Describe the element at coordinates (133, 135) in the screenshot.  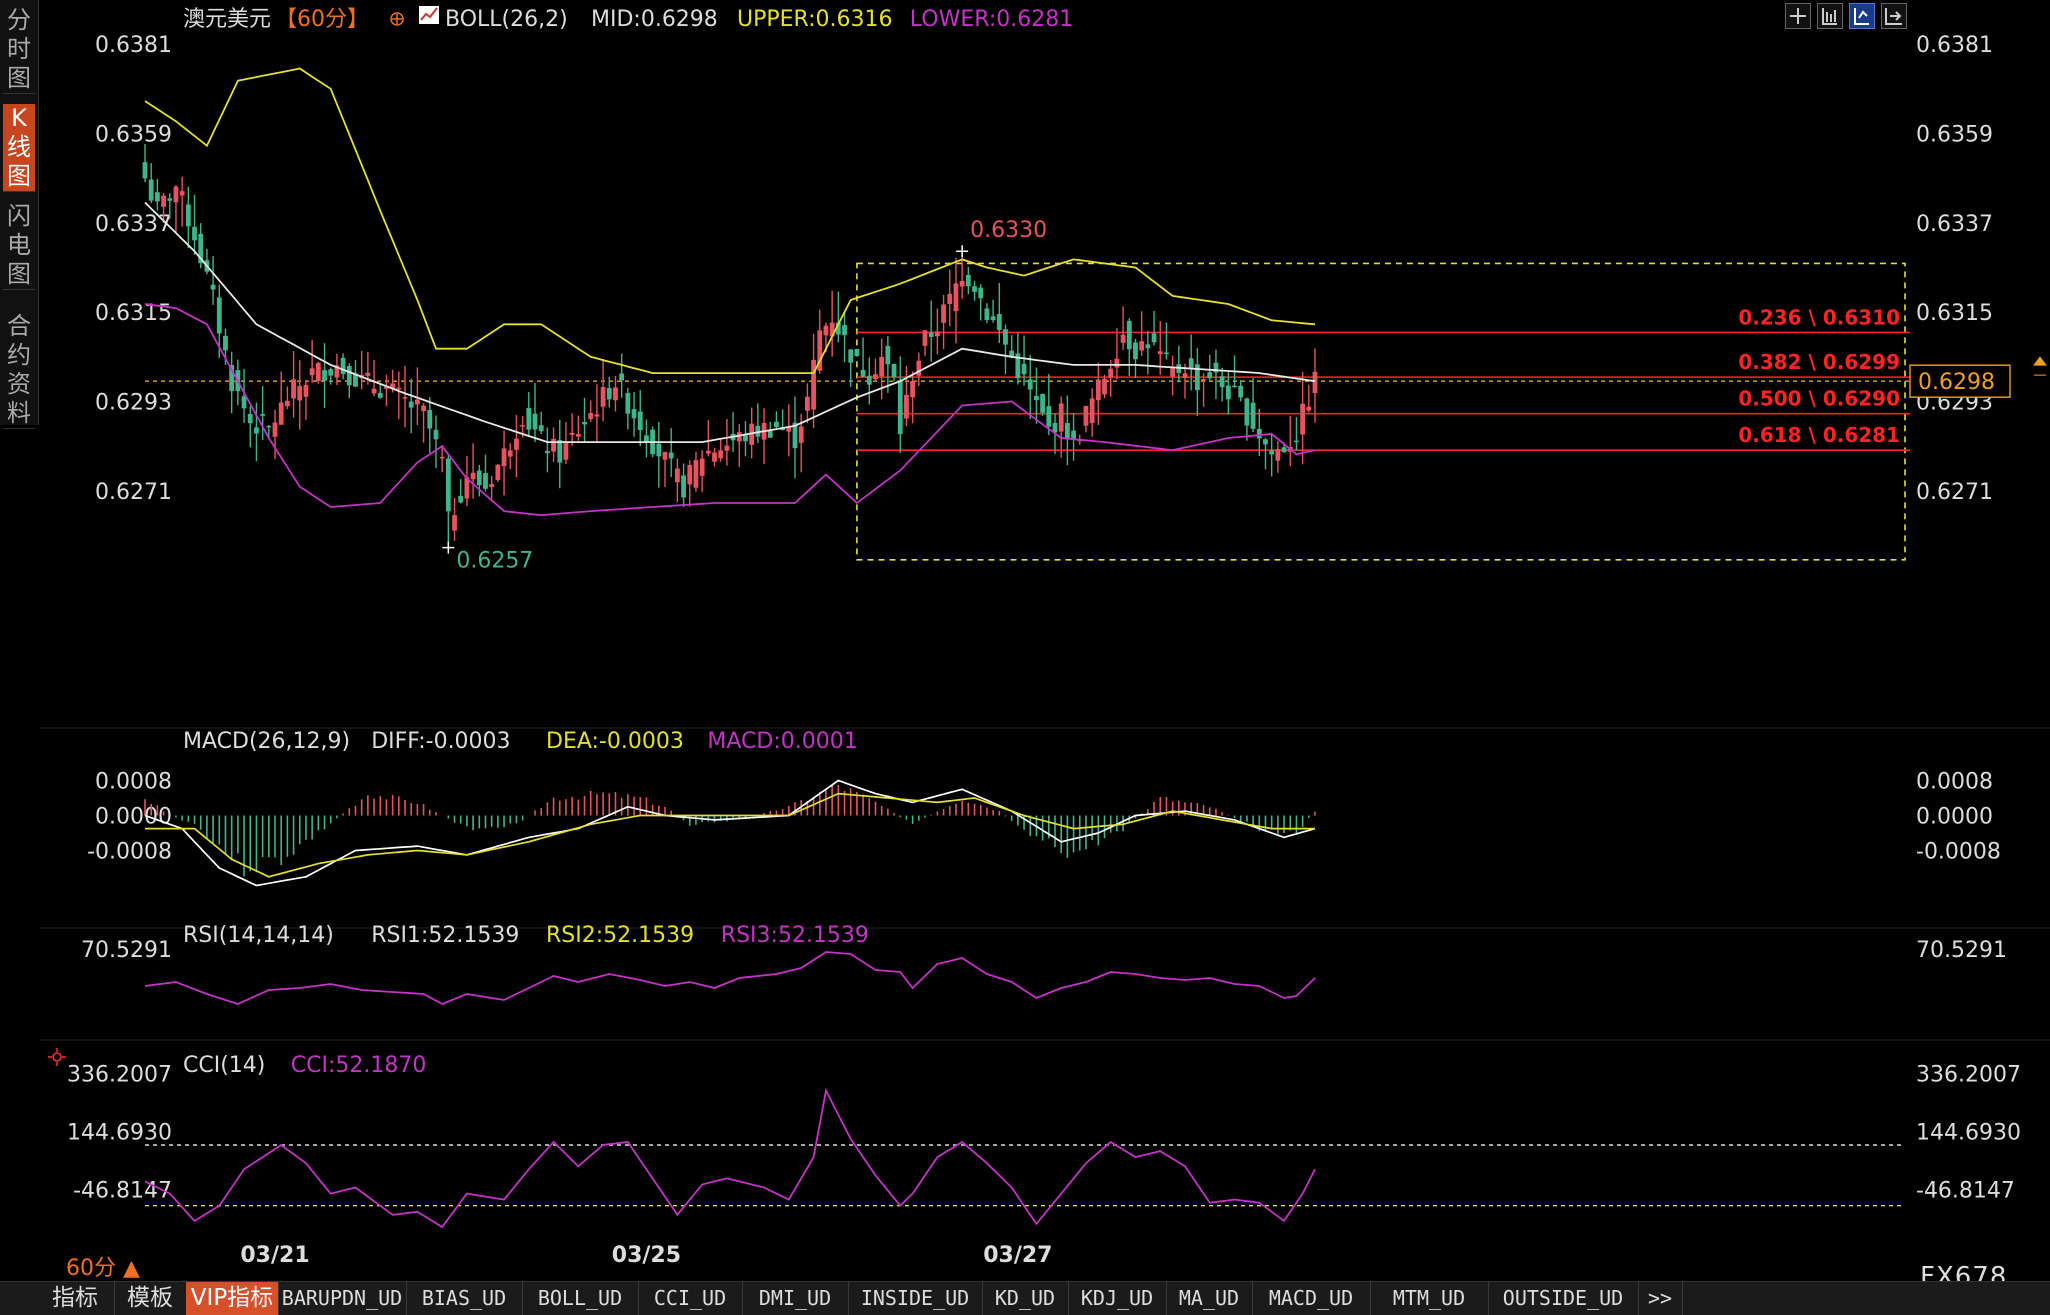
I see `price-axis-left-label: 0.6359` at that location.